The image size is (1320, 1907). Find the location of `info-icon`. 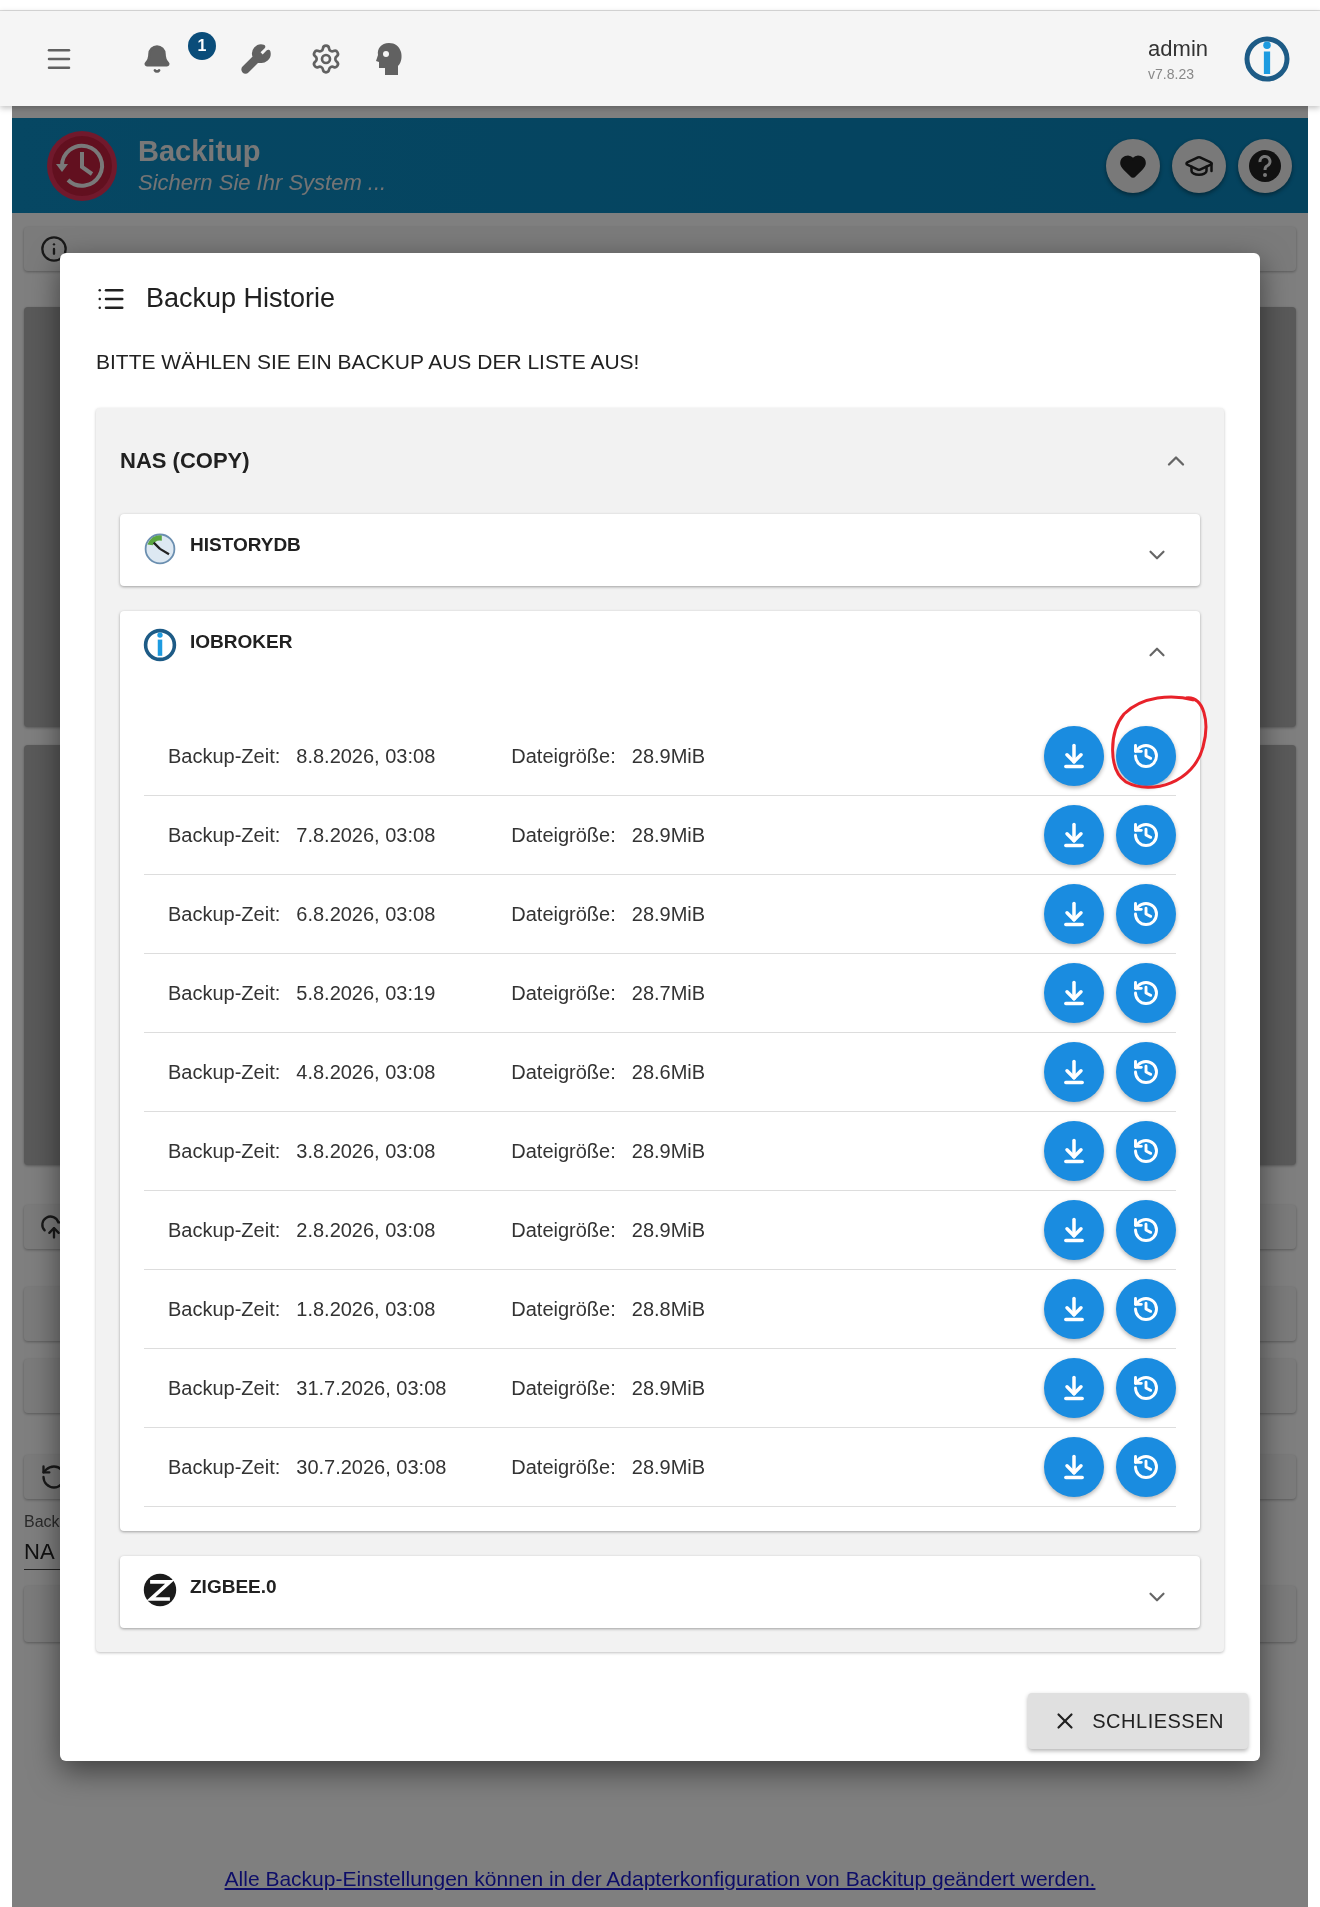

info-icon is located at coordinates (54, 249).